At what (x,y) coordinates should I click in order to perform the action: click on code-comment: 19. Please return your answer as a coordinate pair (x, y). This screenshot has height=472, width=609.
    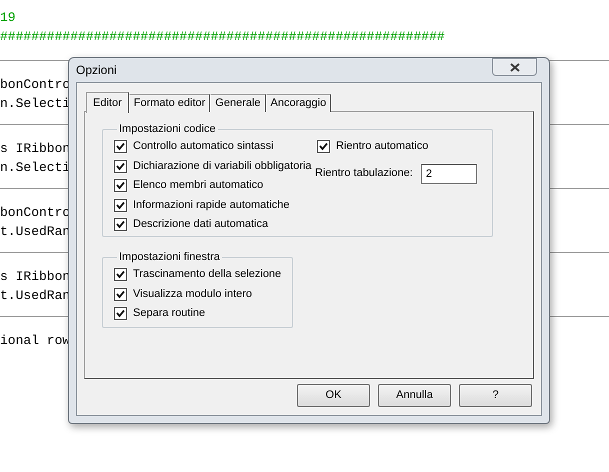
    Looking at the image, I should click on (8, 18).